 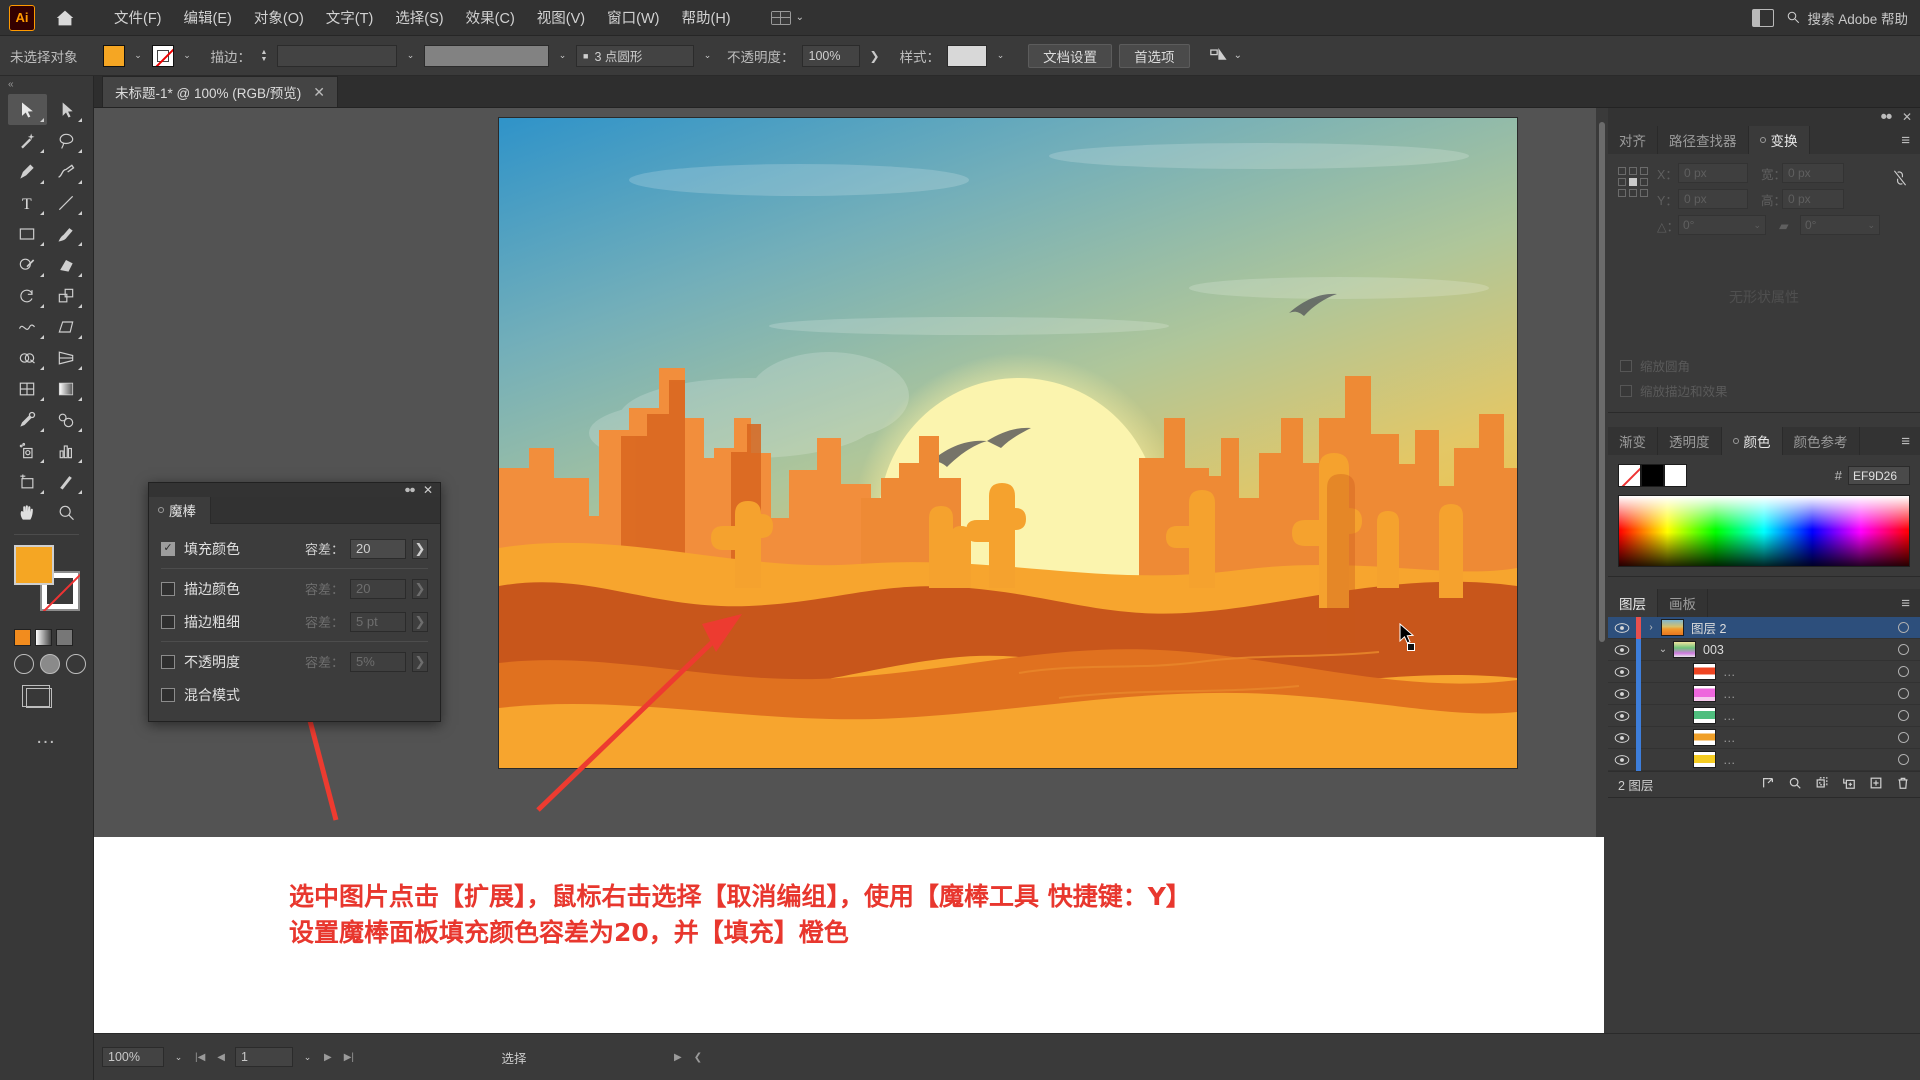 I want to click on symbol-sprayer-tool, so click(x=27, y=450).